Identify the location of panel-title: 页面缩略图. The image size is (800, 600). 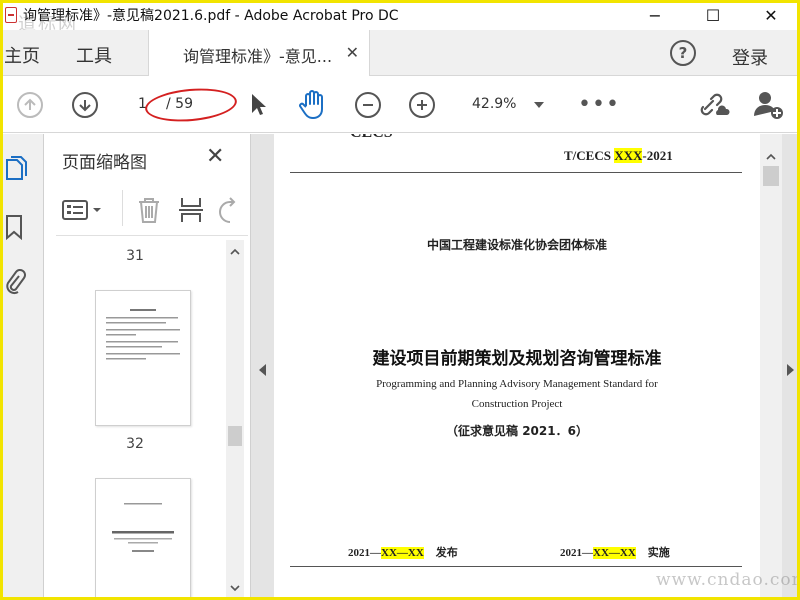
(104, 163).